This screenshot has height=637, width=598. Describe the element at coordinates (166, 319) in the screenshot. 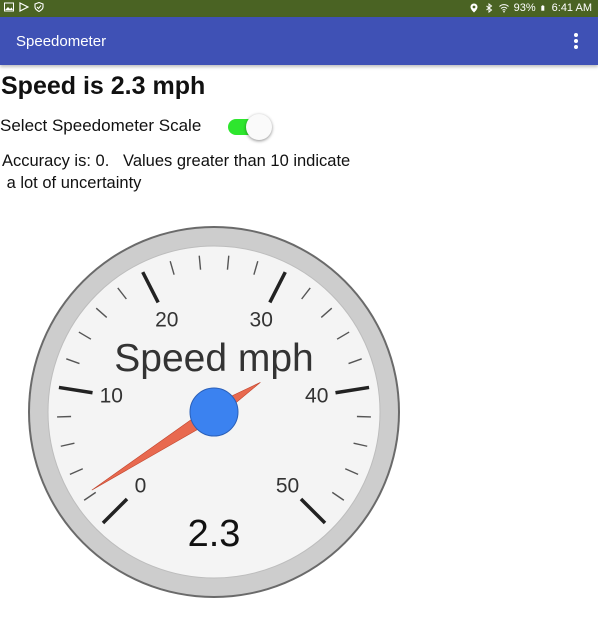

I see `gauge-label-20: 20` at that location.